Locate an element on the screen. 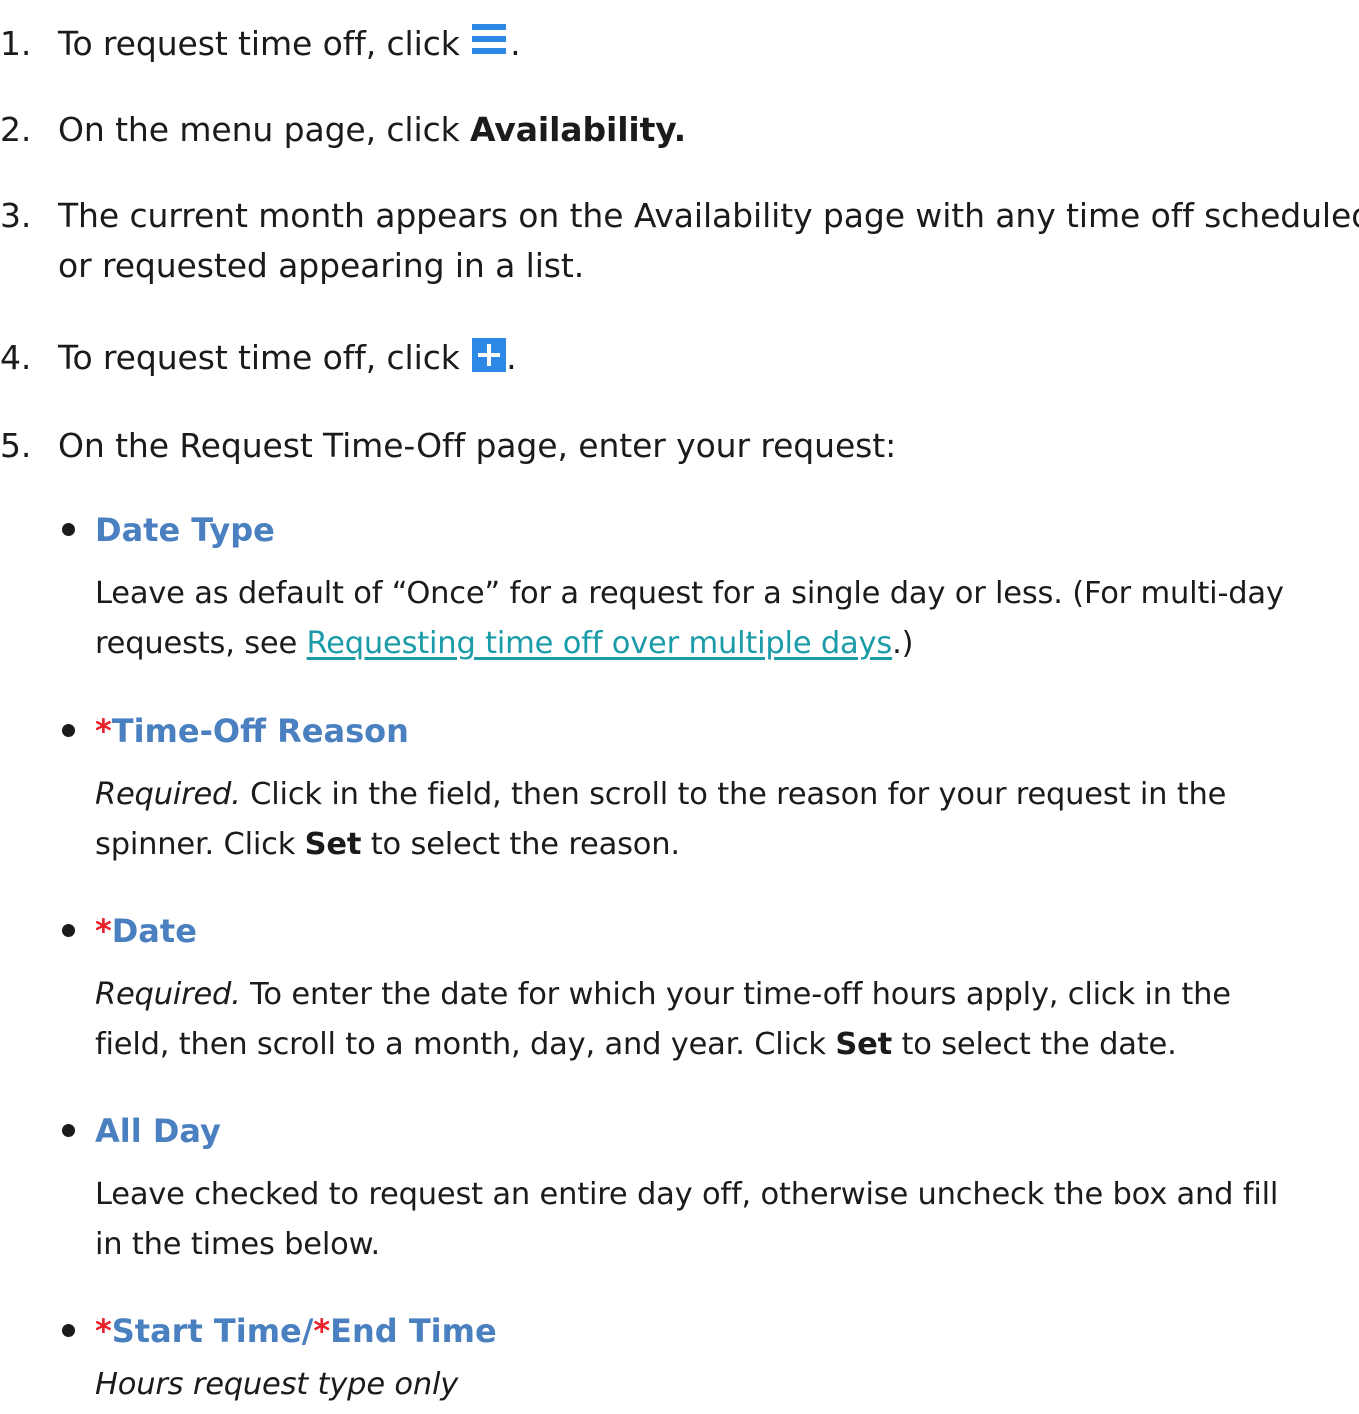 The height and width of the screenshot is (1414, 1359). plus-icon is located at coordinates (489, 355).